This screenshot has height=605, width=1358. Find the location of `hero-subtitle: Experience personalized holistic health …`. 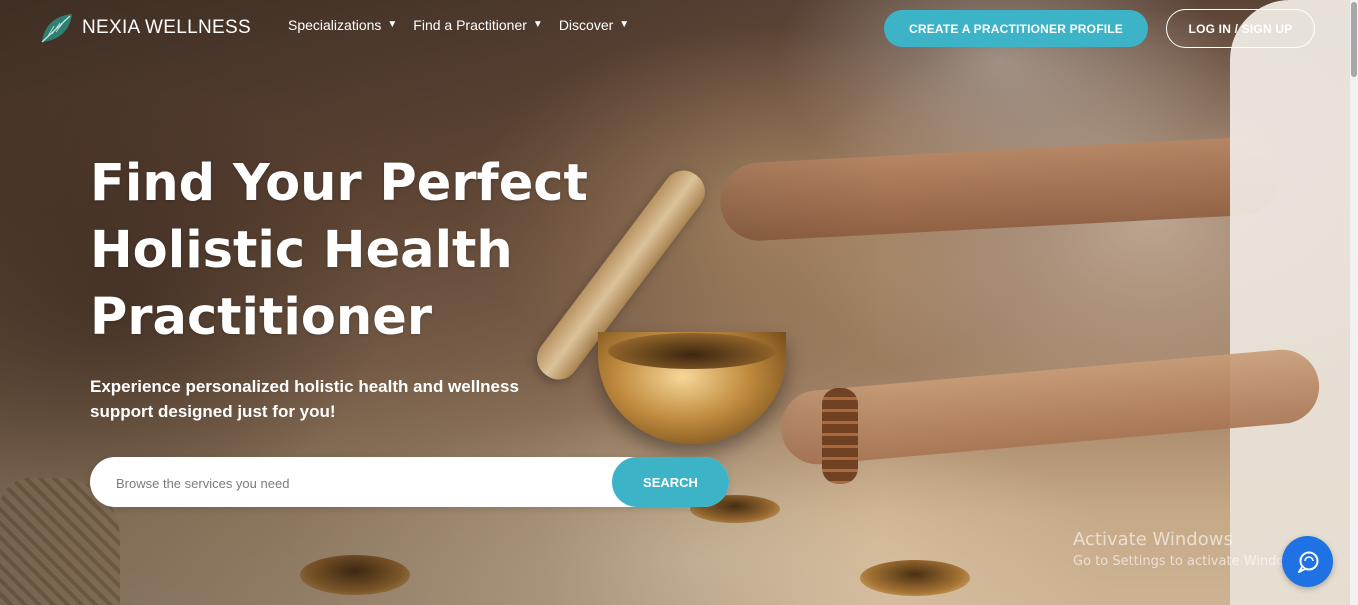

hero-subtitle: Experience personalized holistic health … is located at coordinates (320, 399).